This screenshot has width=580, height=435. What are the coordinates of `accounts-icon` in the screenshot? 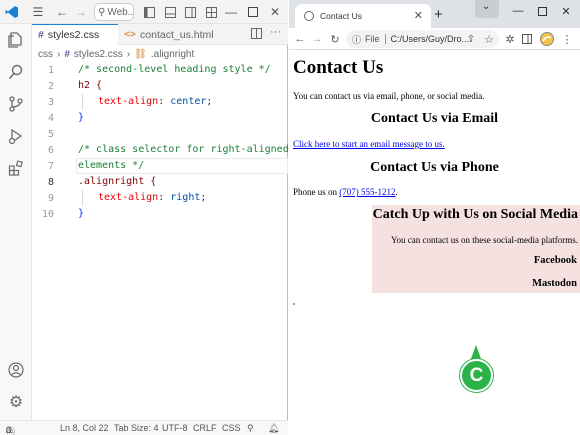 It's located at (16, 370).